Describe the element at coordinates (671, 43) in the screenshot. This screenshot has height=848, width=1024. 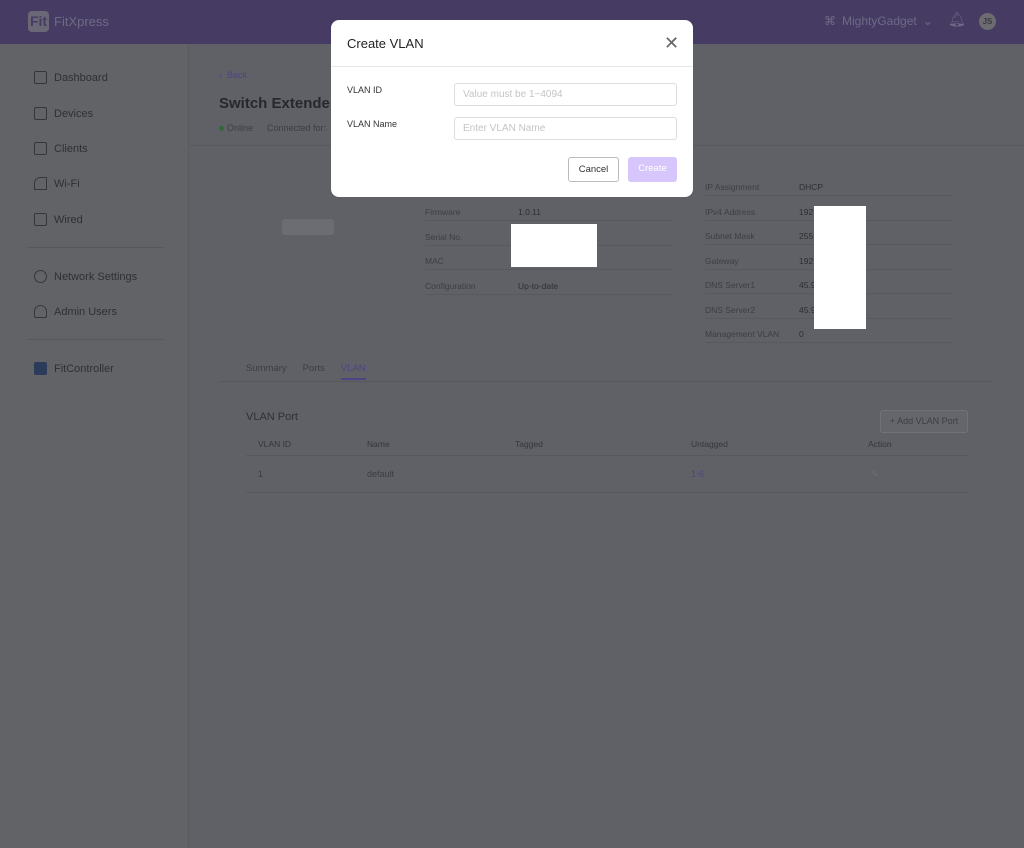
I see `close-icon: ✕` at that location.